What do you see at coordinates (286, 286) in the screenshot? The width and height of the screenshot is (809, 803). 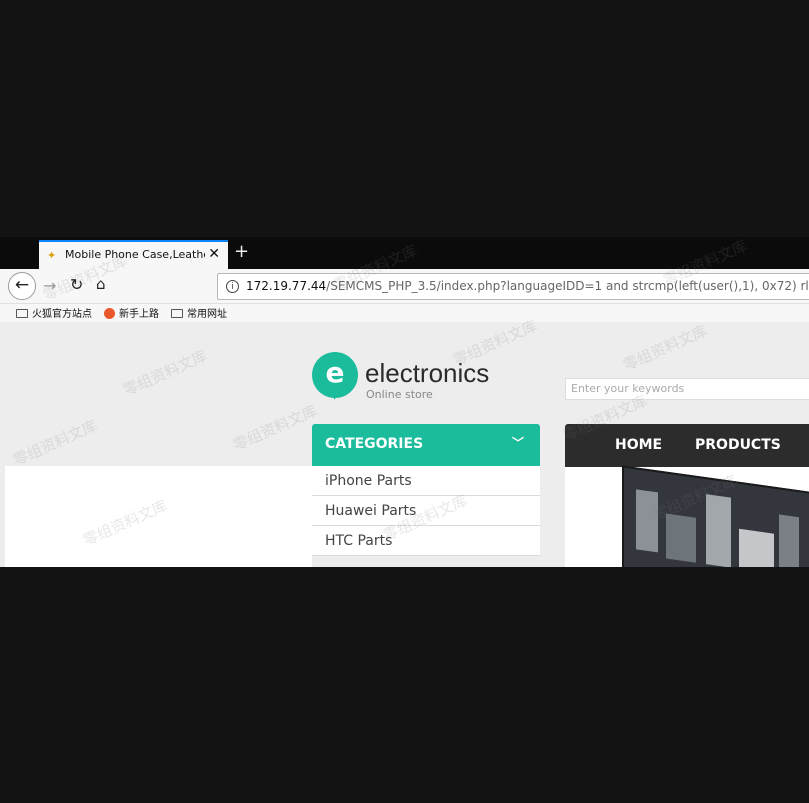 I see `url-host: 172.19.77.44` at bounding box center [286, 286].